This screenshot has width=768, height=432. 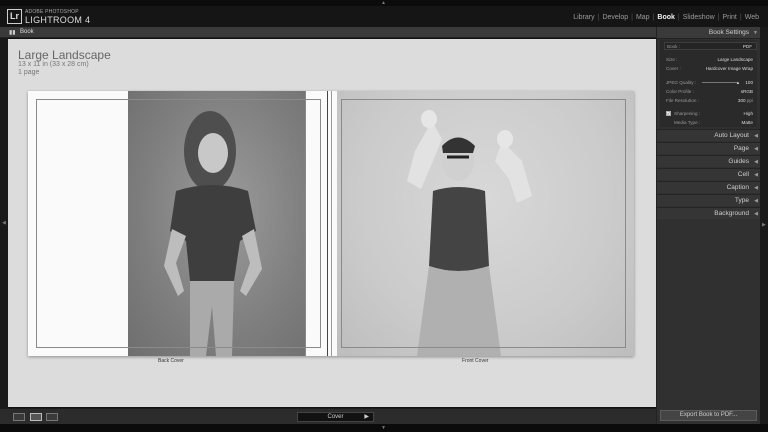 I want to click on slider-track, so click(x=720, y=82).